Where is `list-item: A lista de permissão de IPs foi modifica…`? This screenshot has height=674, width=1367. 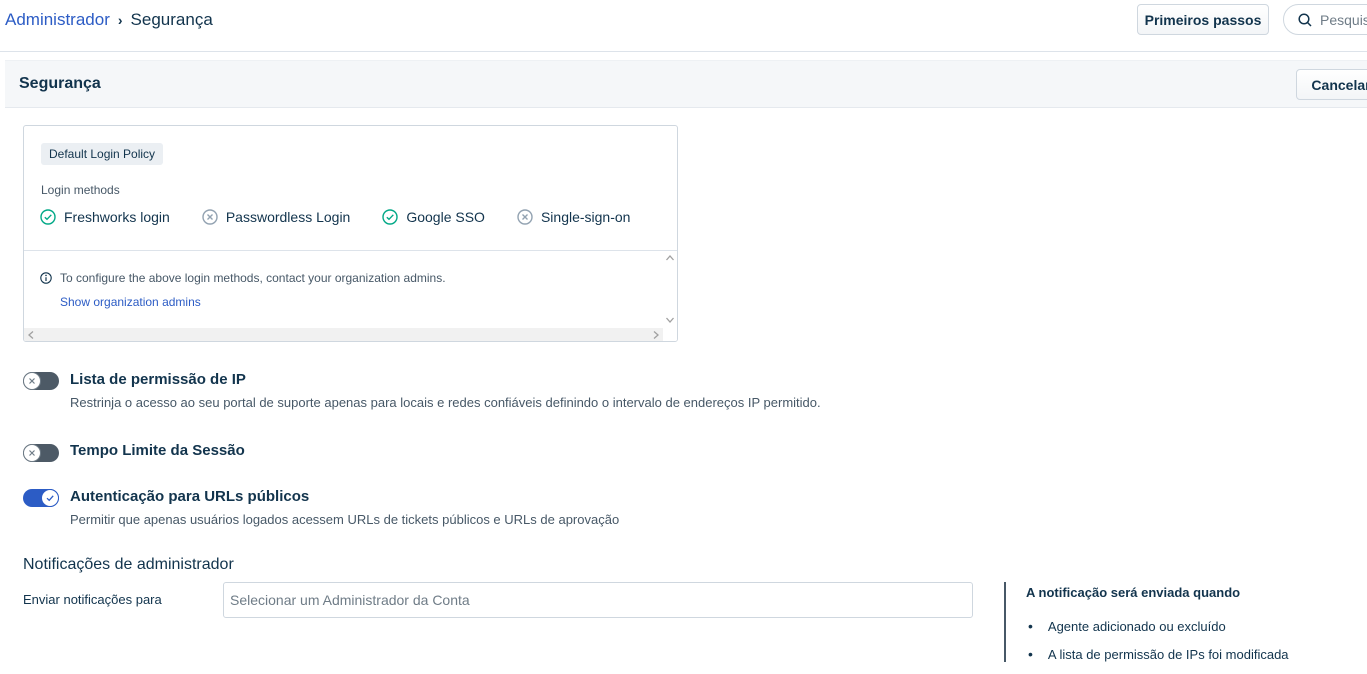
list-item: A lista de permissão de IPs foi modifica… is located at coordinates (1158, 654).